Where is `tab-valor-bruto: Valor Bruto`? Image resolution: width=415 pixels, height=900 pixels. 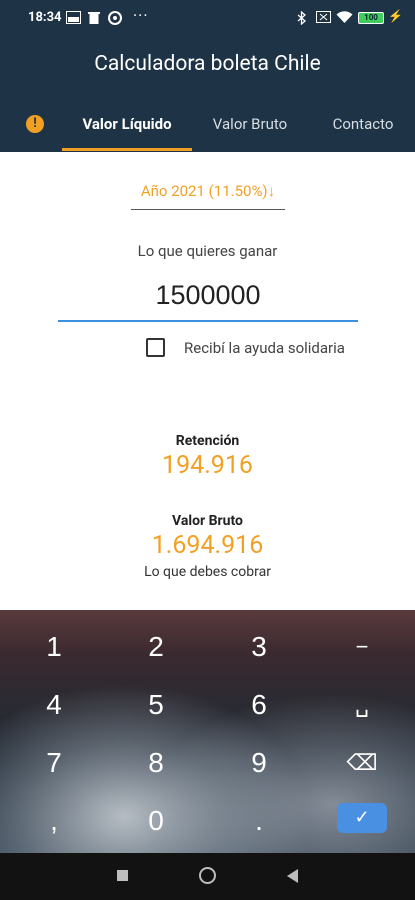 tab-valor-bruto: Valor Bruto is located at coordinates (250, 128).